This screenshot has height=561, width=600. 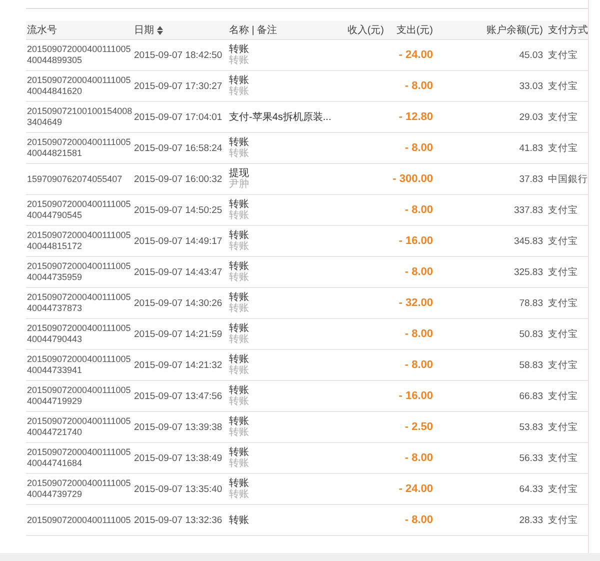 I want to click on column-header: 支付方式, so click(x=568, y=30).